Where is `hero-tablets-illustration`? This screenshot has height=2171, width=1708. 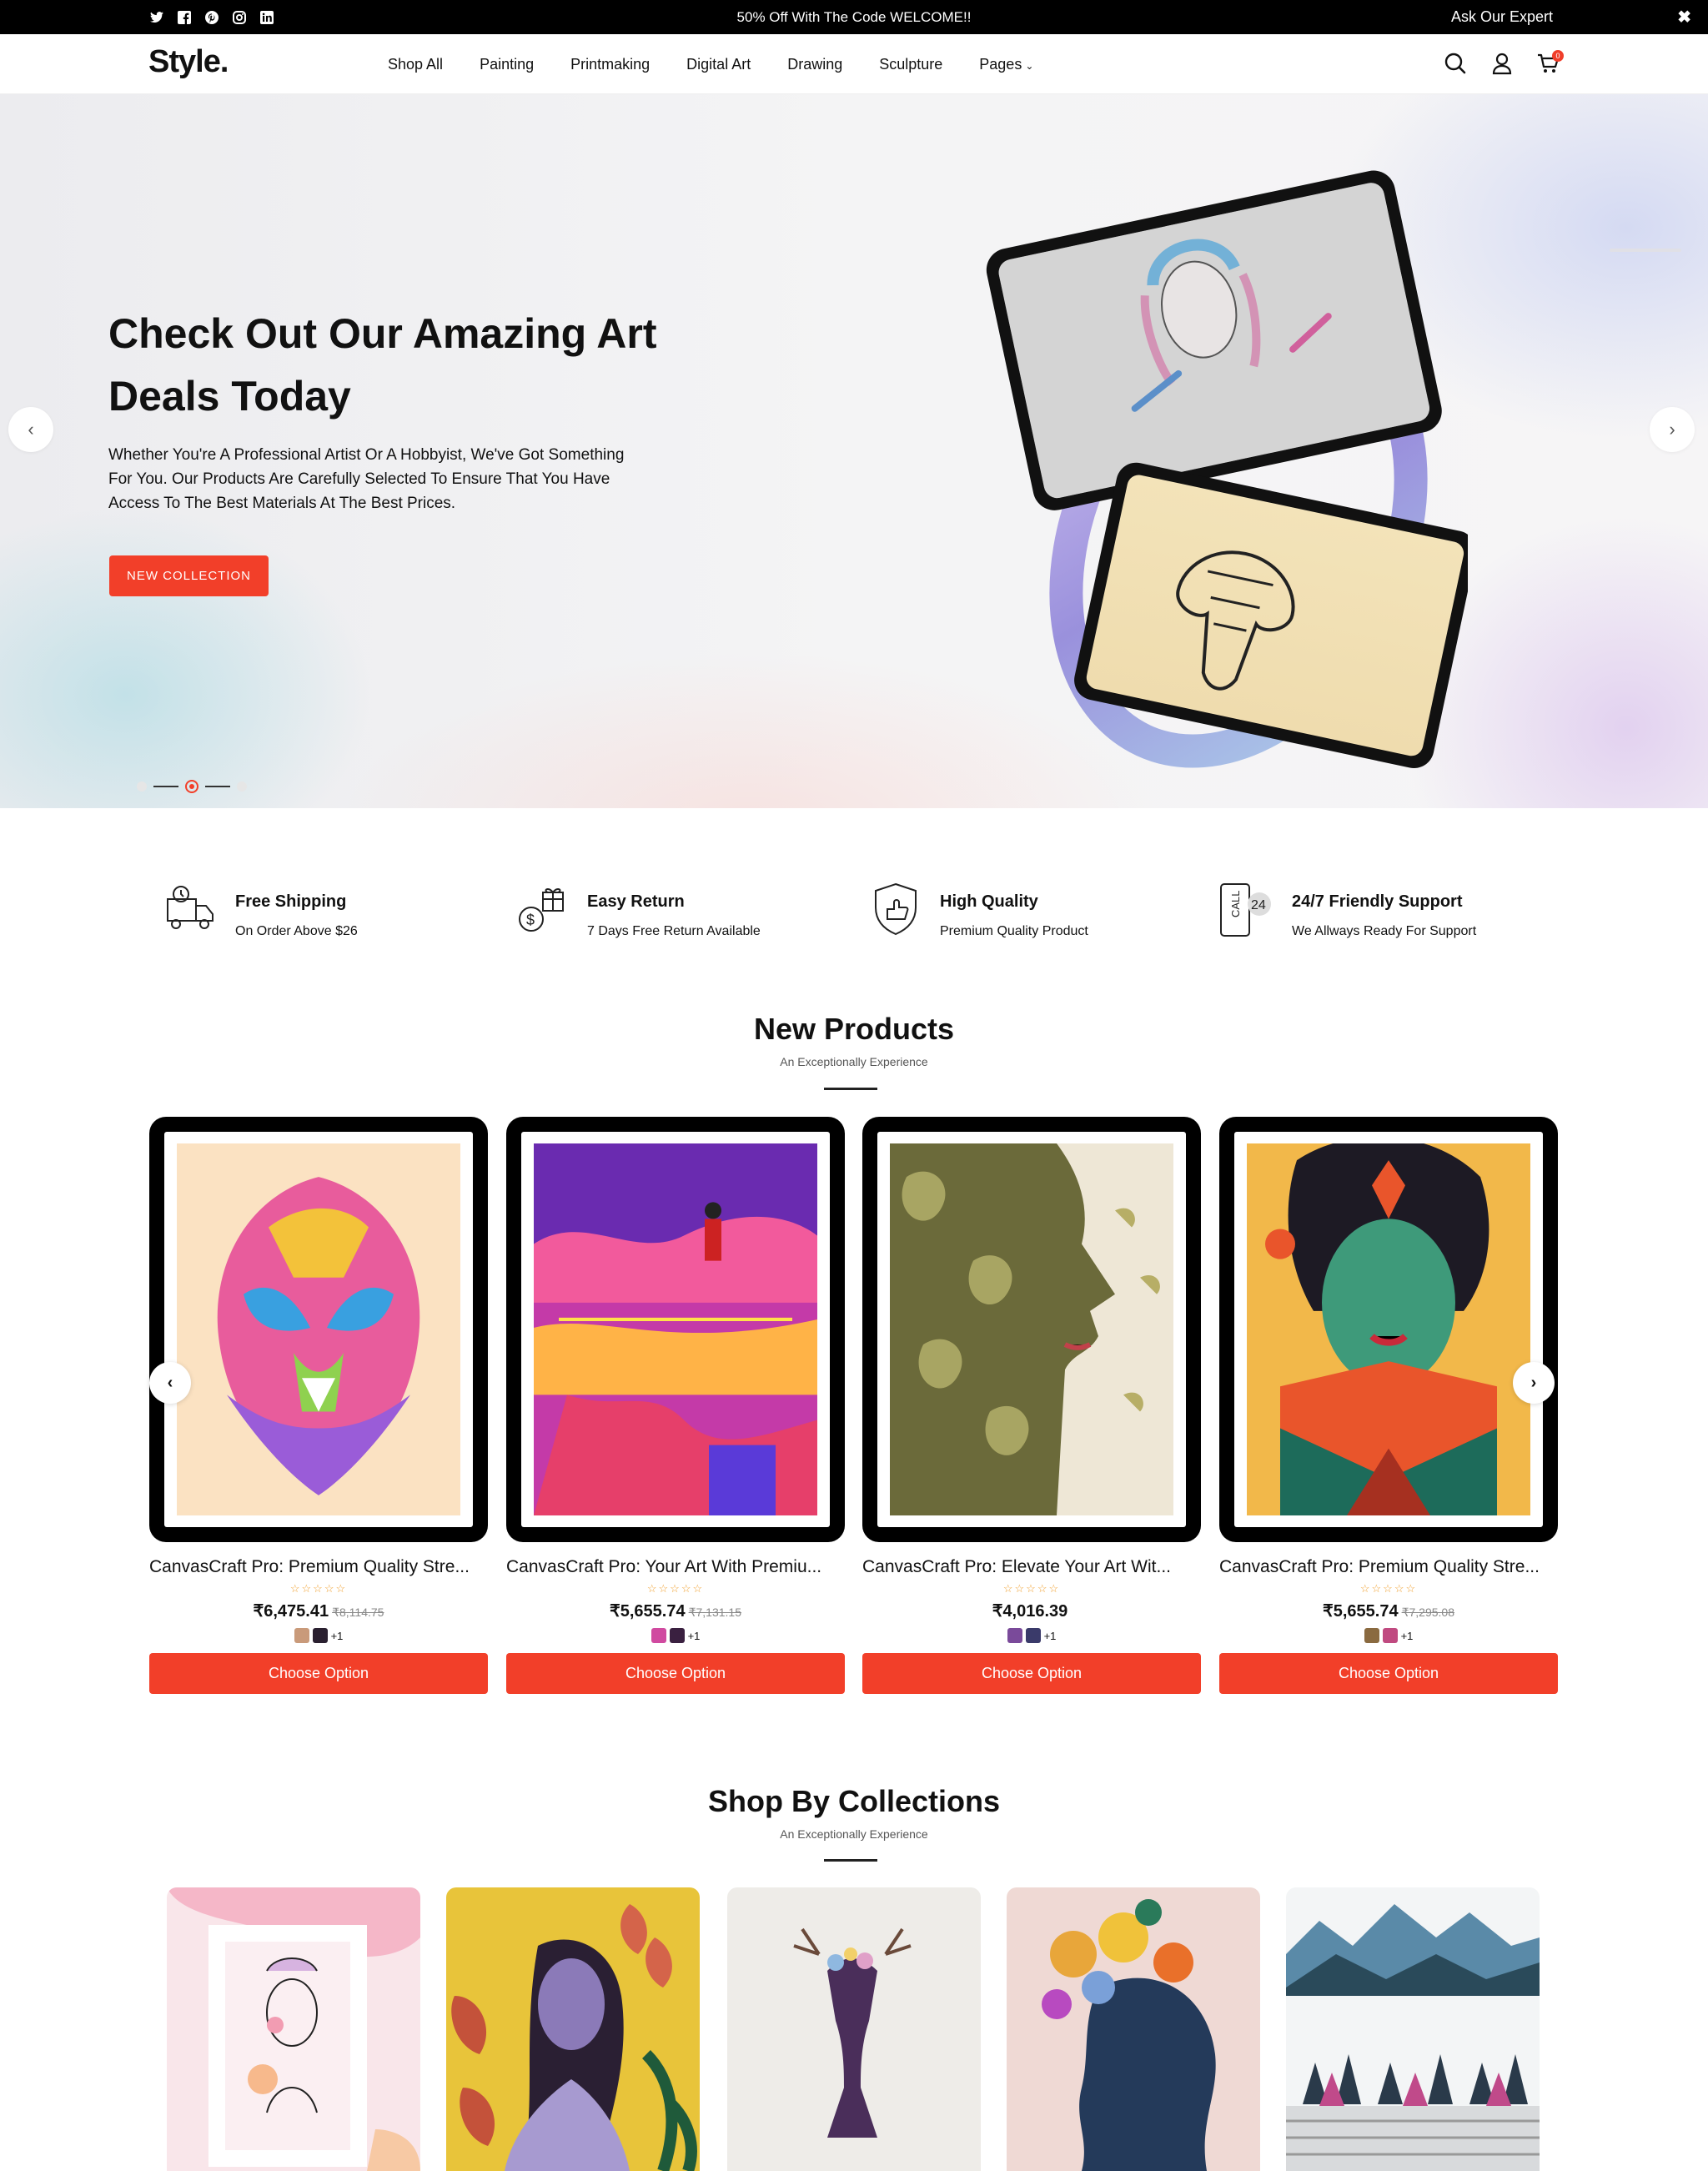
hero-tablets-illustration is located at coordinates (1227, 469).